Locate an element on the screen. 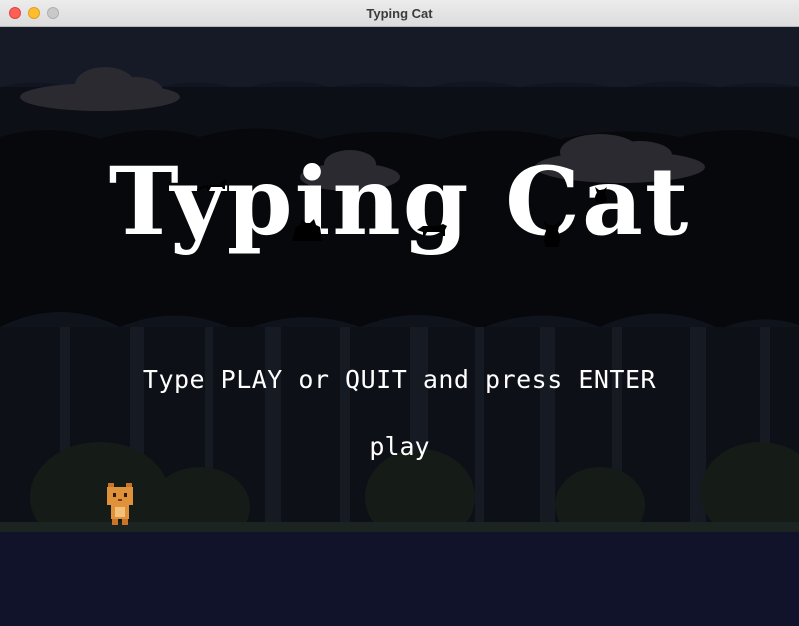 Image resolution: width=799 pixels, height=626 pixels. typed-input: play is located at coordinates (399, 446).